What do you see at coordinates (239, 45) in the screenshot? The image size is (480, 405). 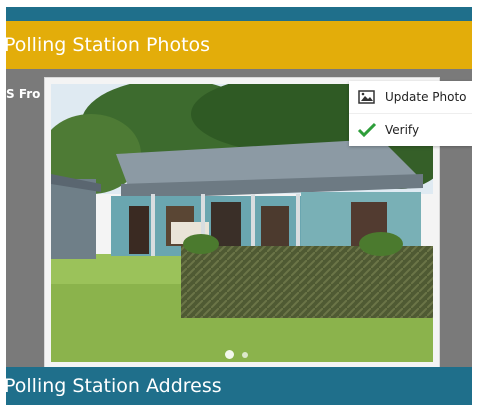 I see `section-header-photos: Polling Station Photos` at bounding box center [239, 45].